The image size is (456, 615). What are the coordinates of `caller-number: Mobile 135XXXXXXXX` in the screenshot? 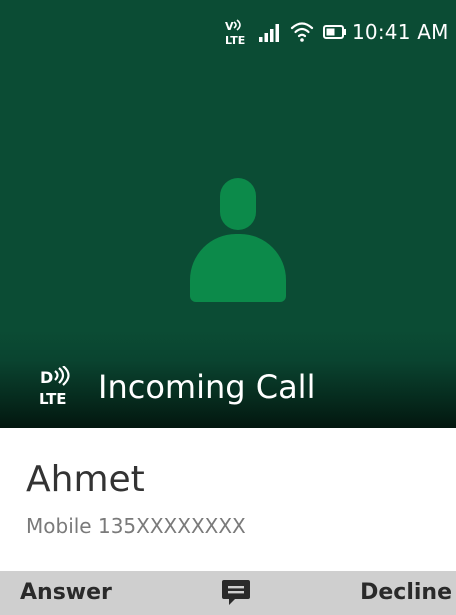 It's located at (136, 526).